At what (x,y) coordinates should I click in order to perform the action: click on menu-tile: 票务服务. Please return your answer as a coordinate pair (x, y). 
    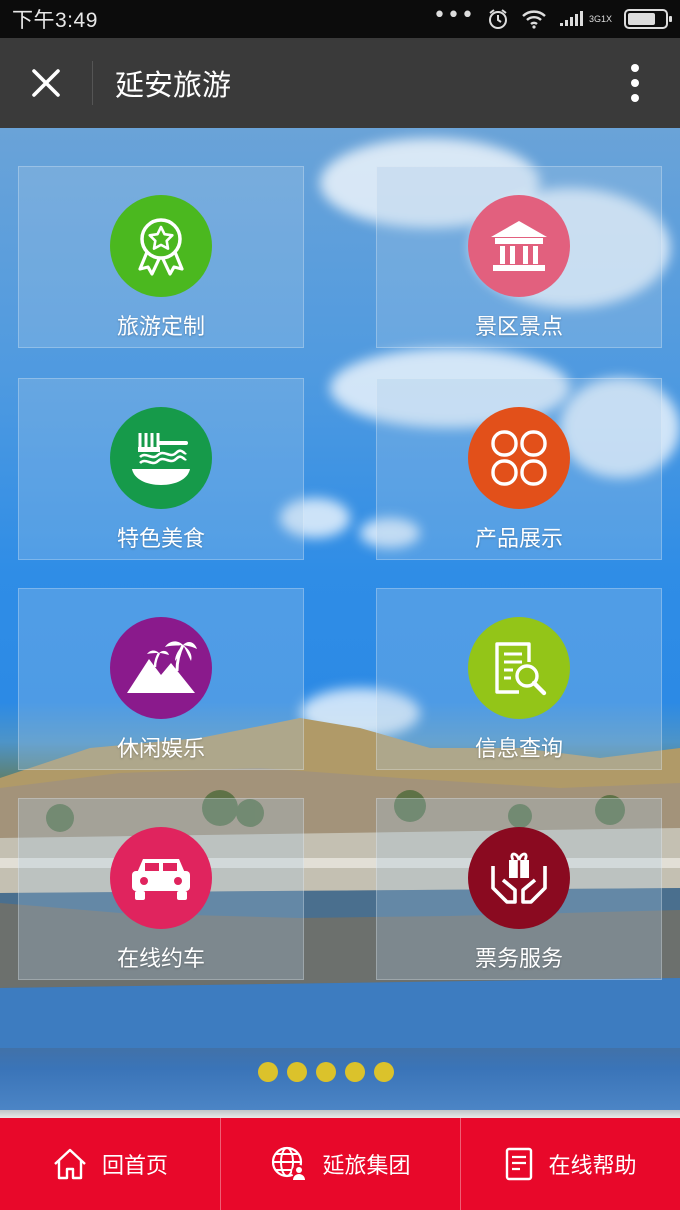
    Looking at the image, I should click on (519, 889).